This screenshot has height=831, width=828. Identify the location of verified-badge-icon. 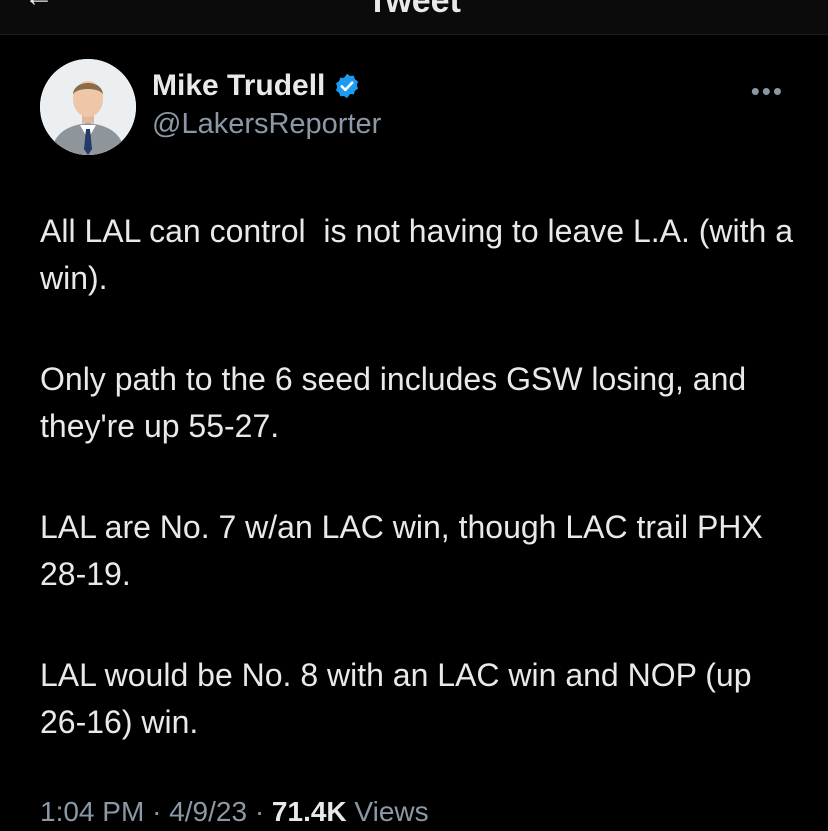
(347, 86).